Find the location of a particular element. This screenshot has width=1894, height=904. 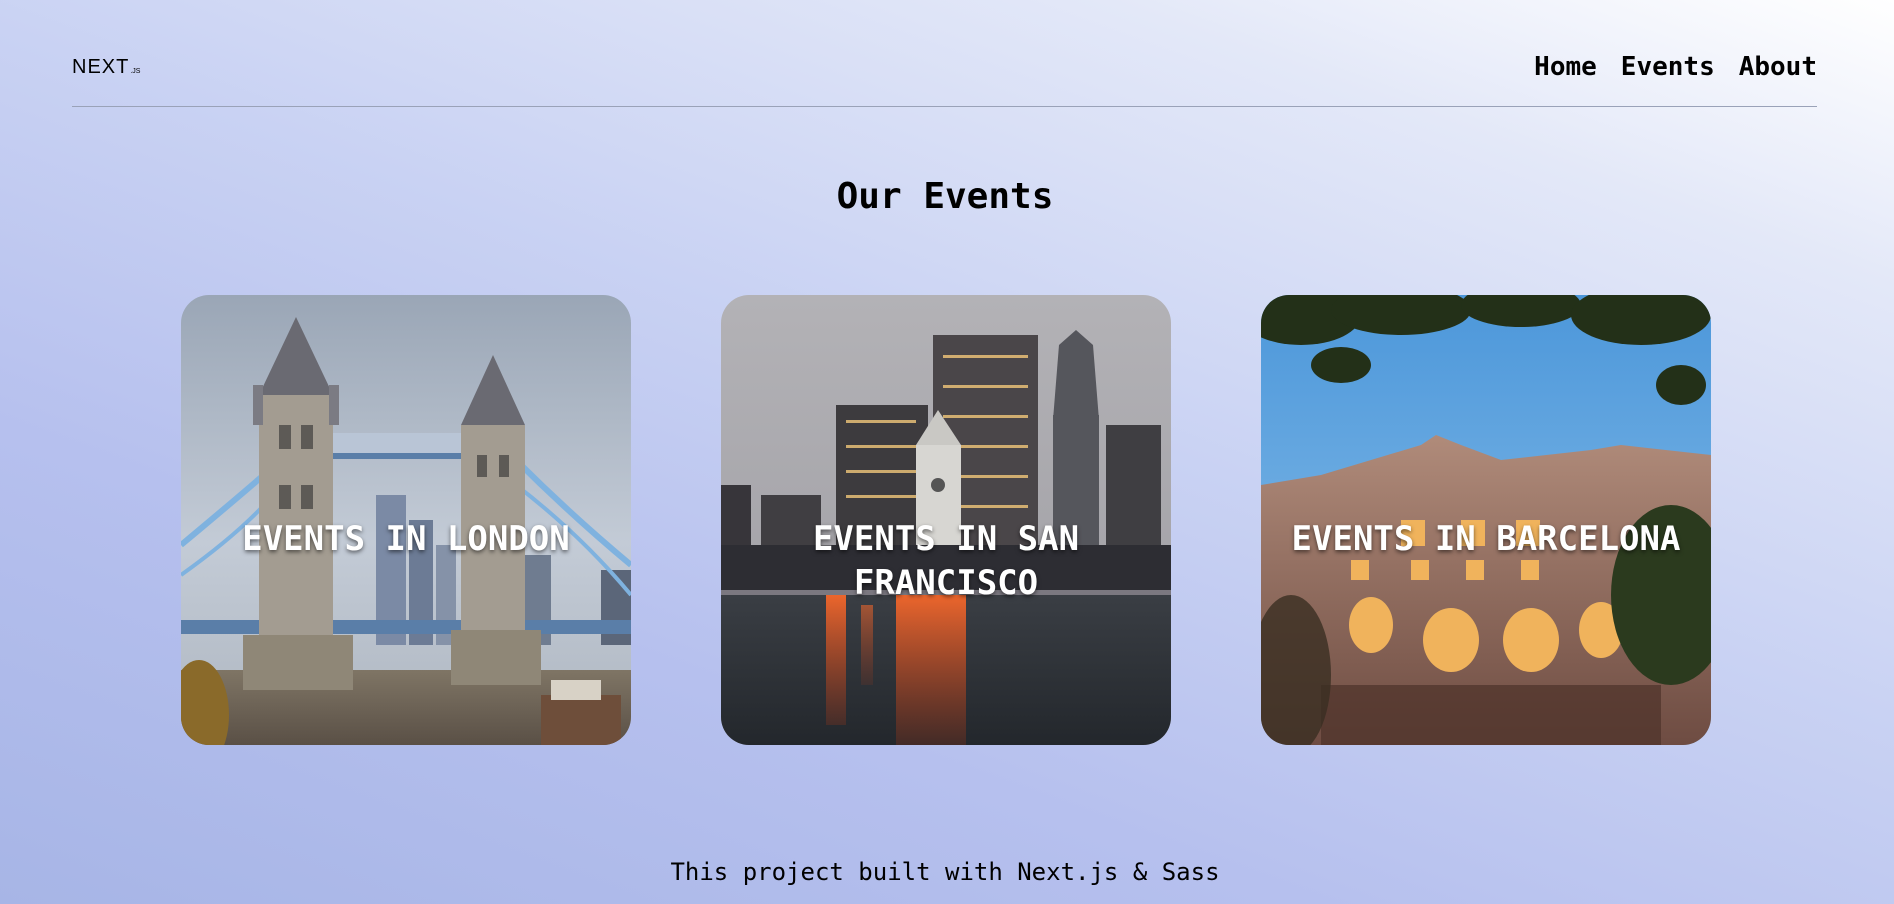

page-title: Our Events is located at coordinates (945, 196).